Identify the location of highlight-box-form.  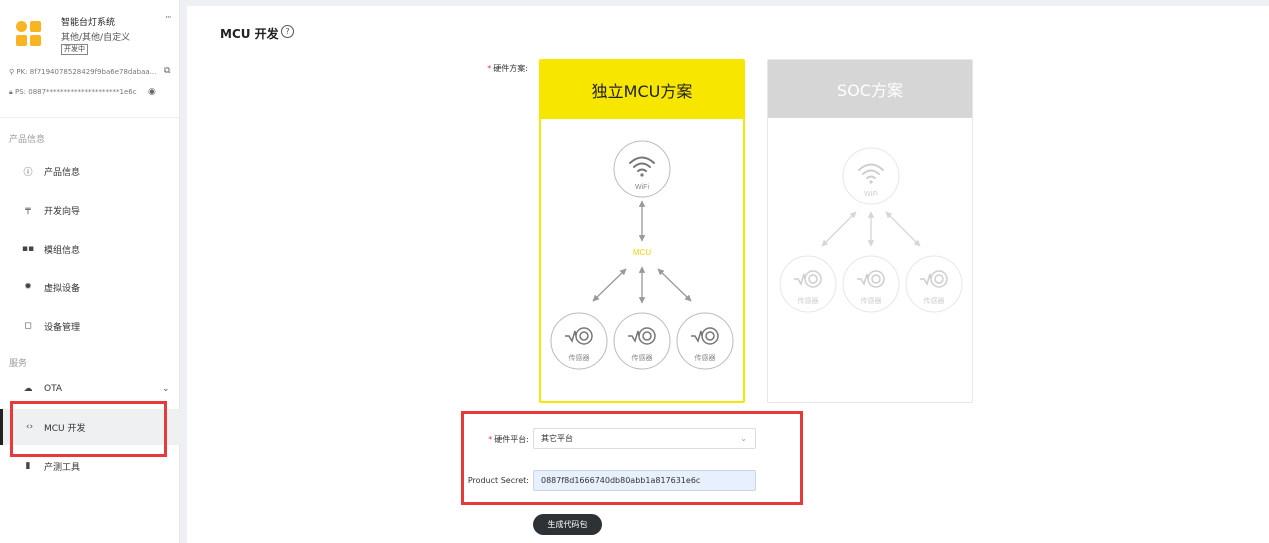
(632, 458).